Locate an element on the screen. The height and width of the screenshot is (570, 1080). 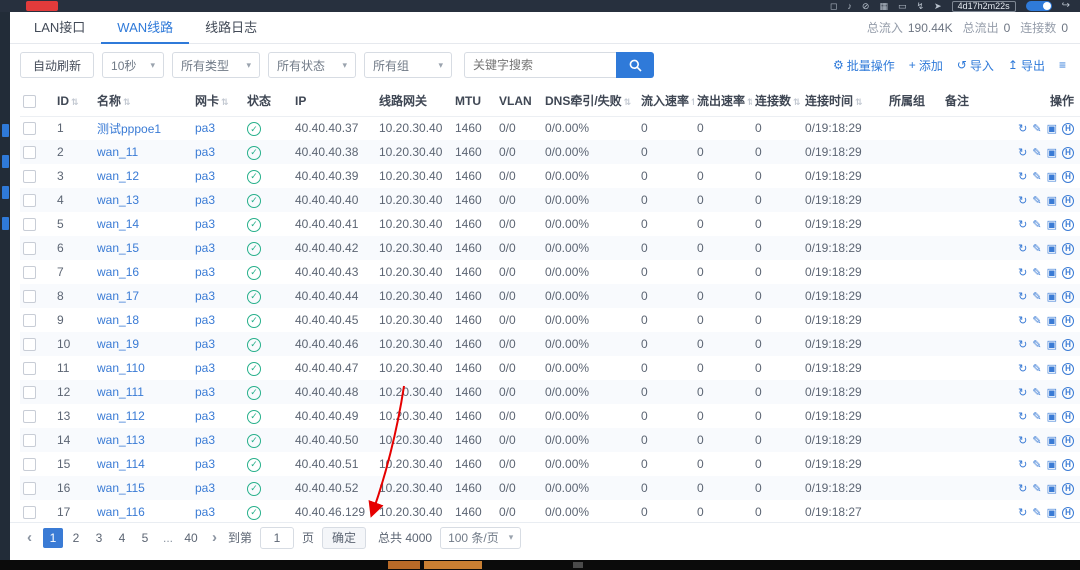
col-rout: 流出速率 ⇅ is located at coordinates (723, 101).